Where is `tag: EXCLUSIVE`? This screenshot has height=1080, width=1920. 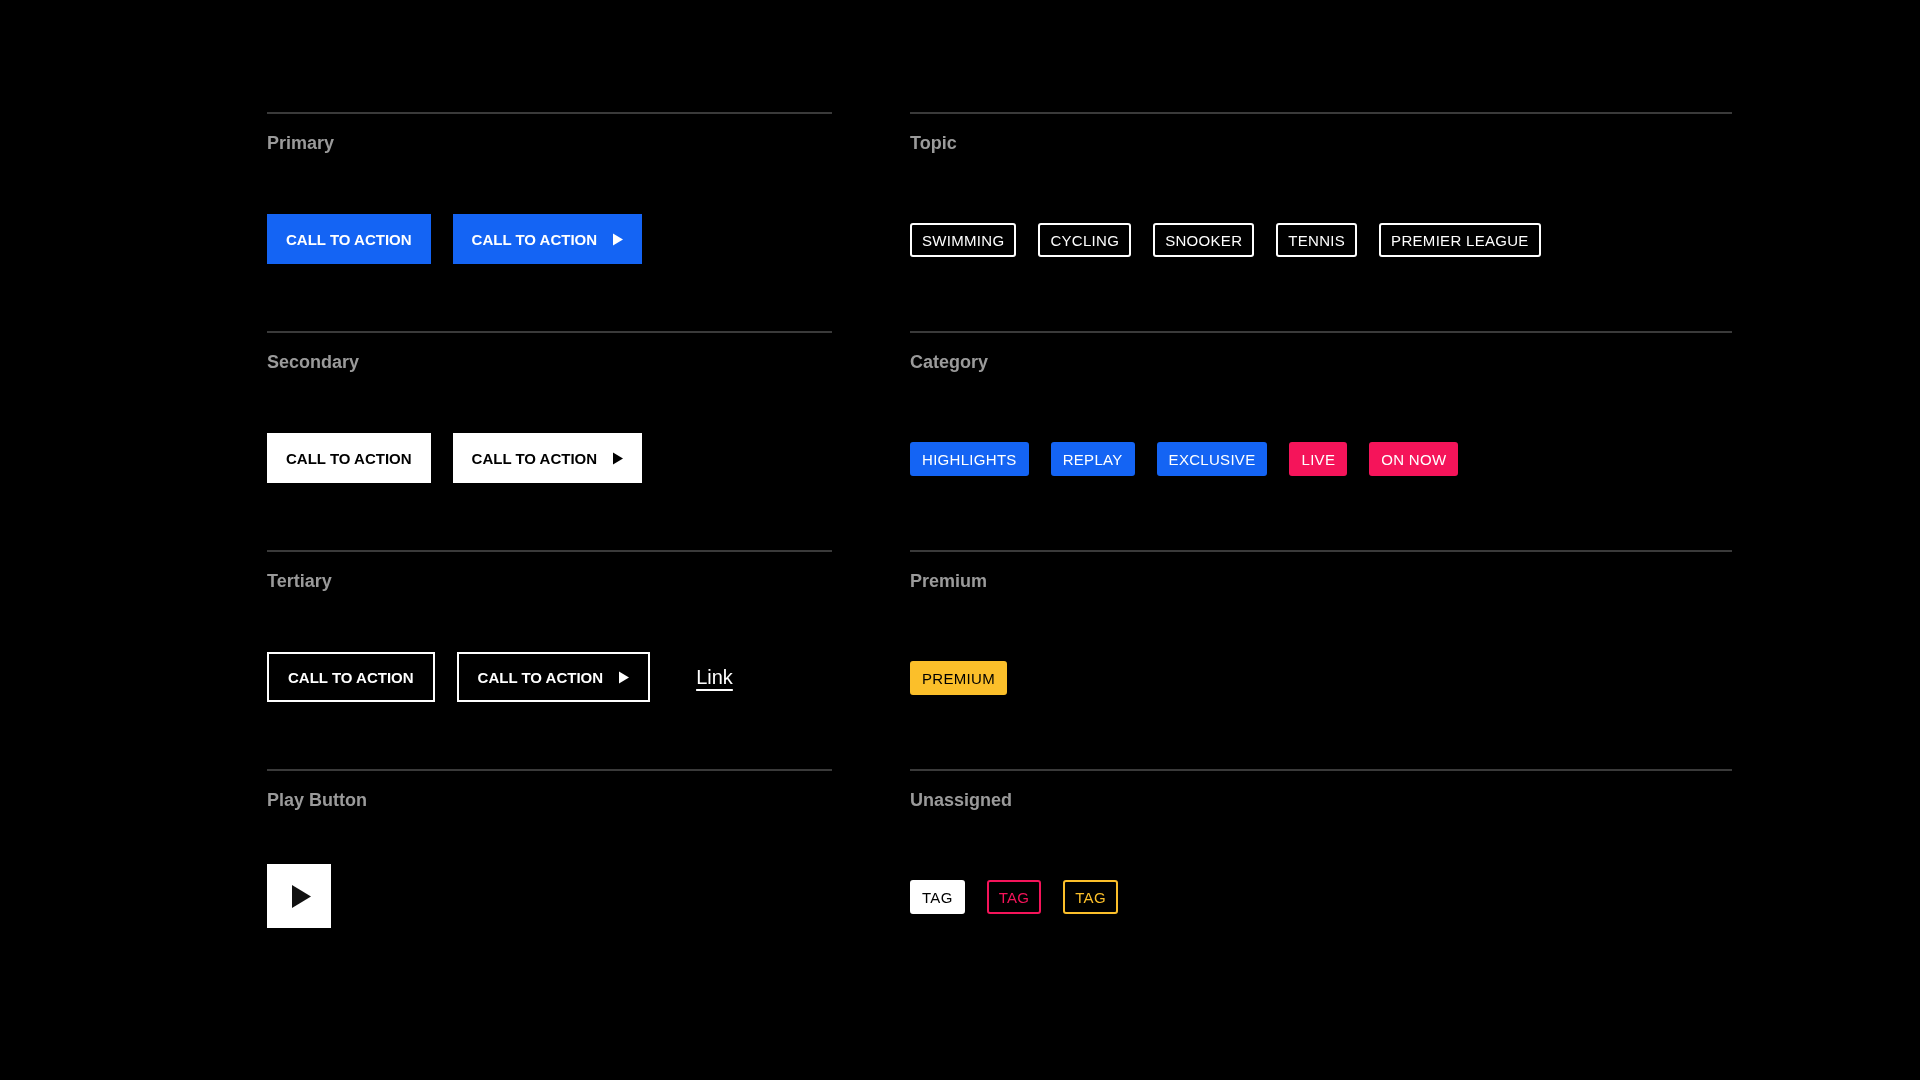
tag: EXCLUSIVE is located at coordinates (1212, 459).